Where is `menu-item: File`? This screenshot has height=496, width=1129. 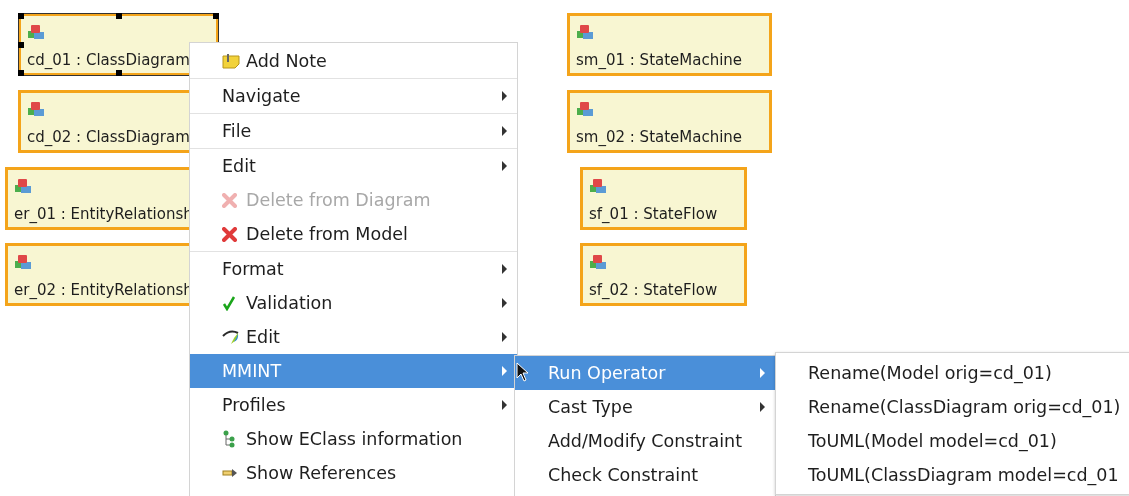 menu-item: File is located at coordinates (353, 131).